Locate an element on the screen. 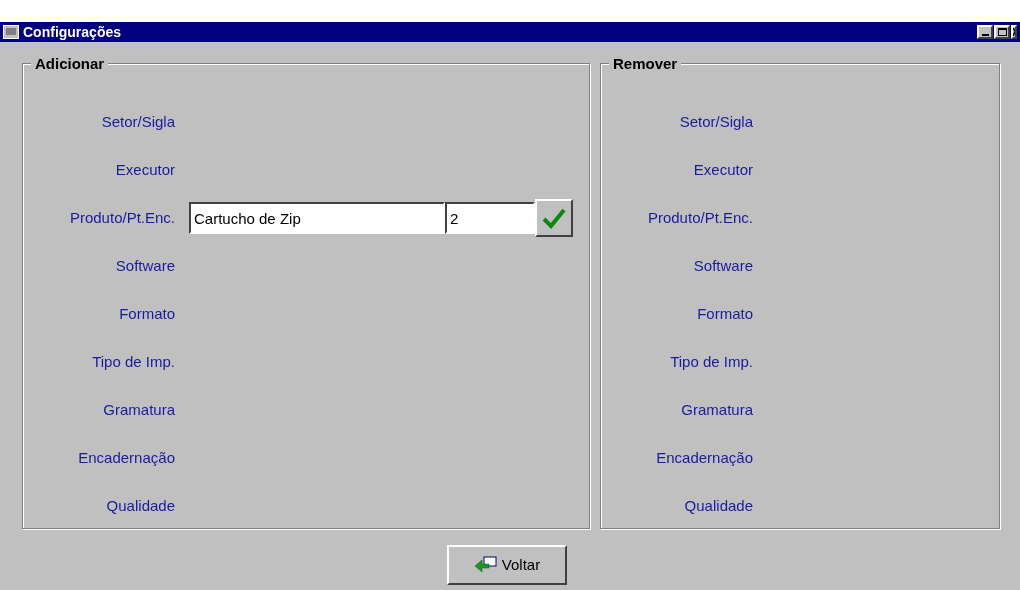 The width and height of the screenshot is (1020, 590). back-button: Voltar is located at coordinates (507, 565).